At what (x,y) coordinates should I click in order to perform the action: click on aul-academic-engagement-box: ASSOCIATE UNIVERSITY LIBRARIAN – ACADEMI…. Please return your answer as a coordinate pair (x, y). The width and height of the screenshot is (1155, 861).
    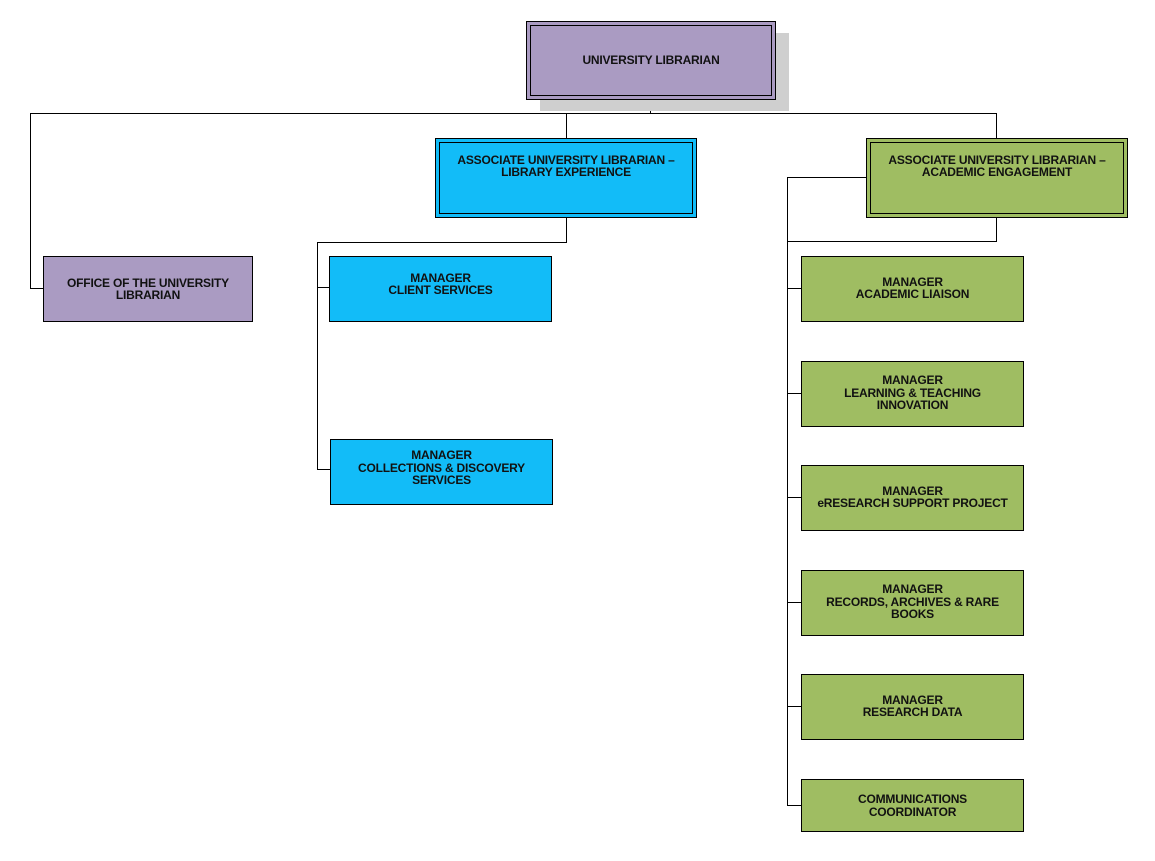
    Looking at the image, I should click on (997, 178).